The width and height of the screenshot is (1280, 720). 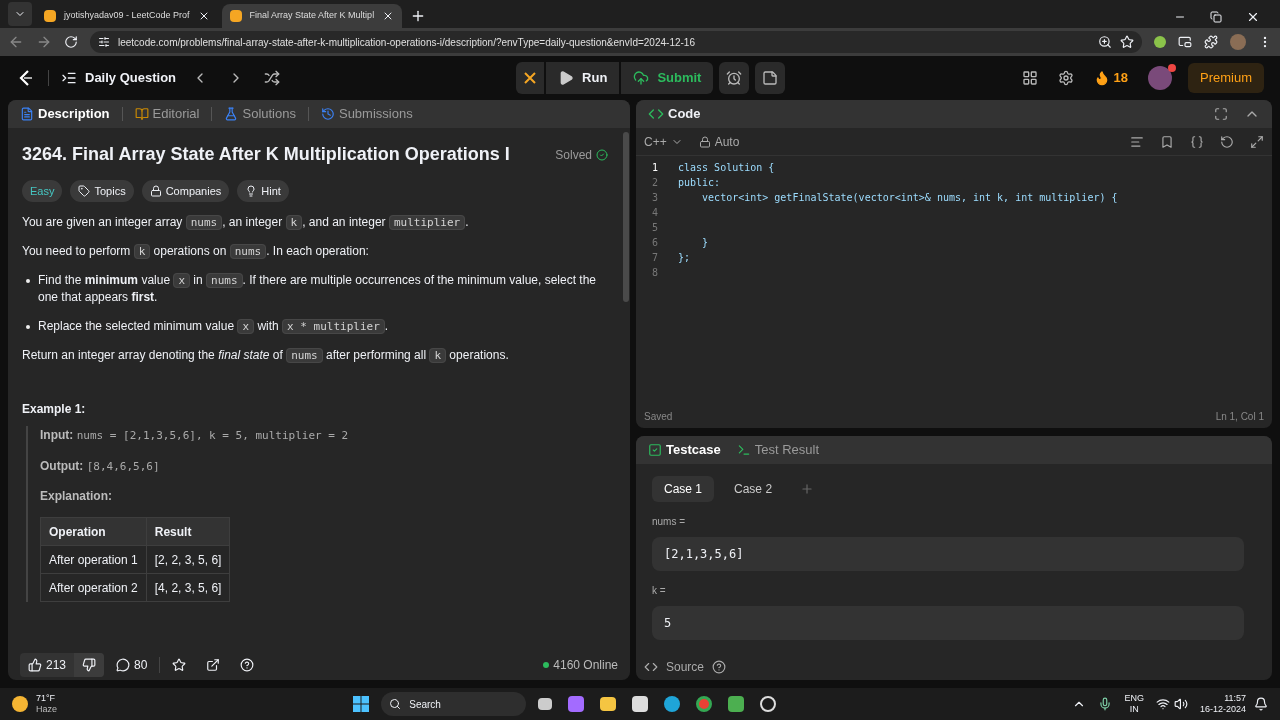 I want to click on comments-button: 80, so click(x=132, y=665).